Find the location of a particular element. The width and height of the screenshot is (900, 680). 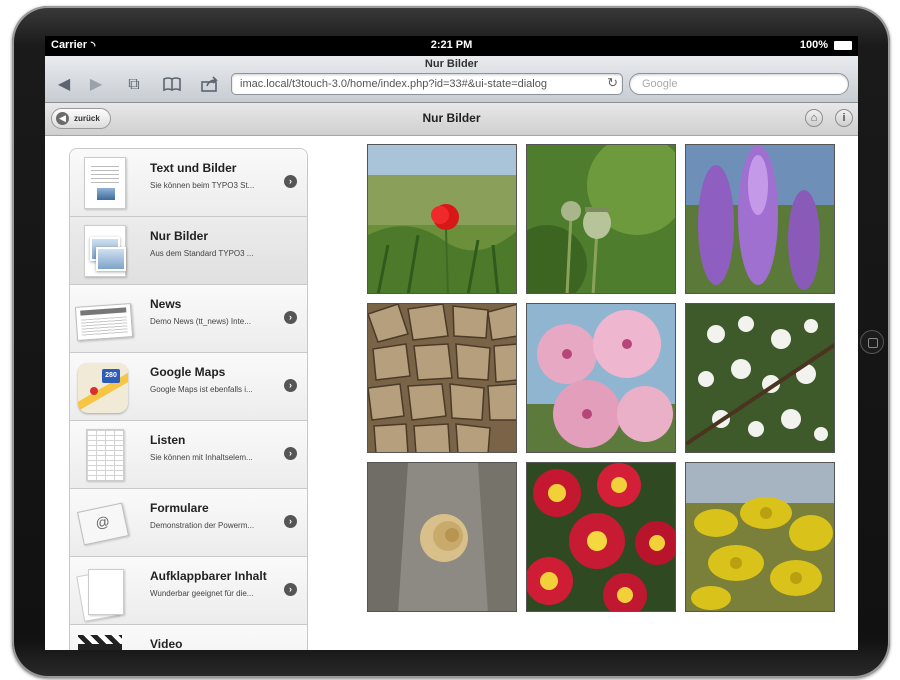

nav-item-title: Video is located at coordinates (166, 643).